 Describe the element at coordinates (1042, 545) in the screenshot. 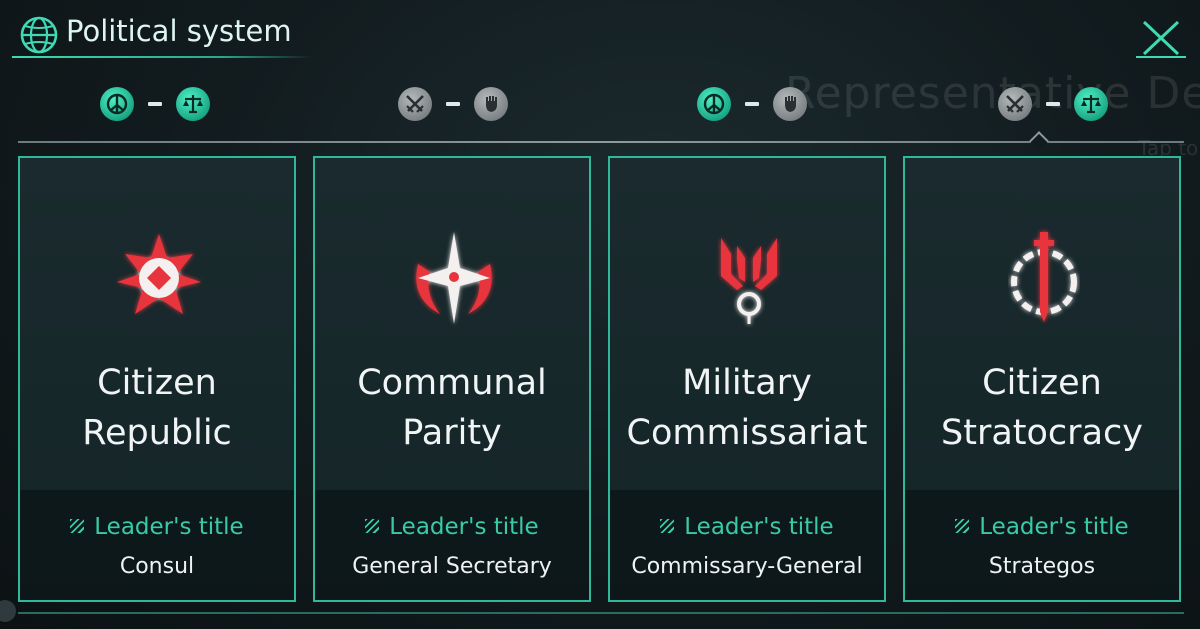

I see `card-footer: Leader's title Strategos` at that location.